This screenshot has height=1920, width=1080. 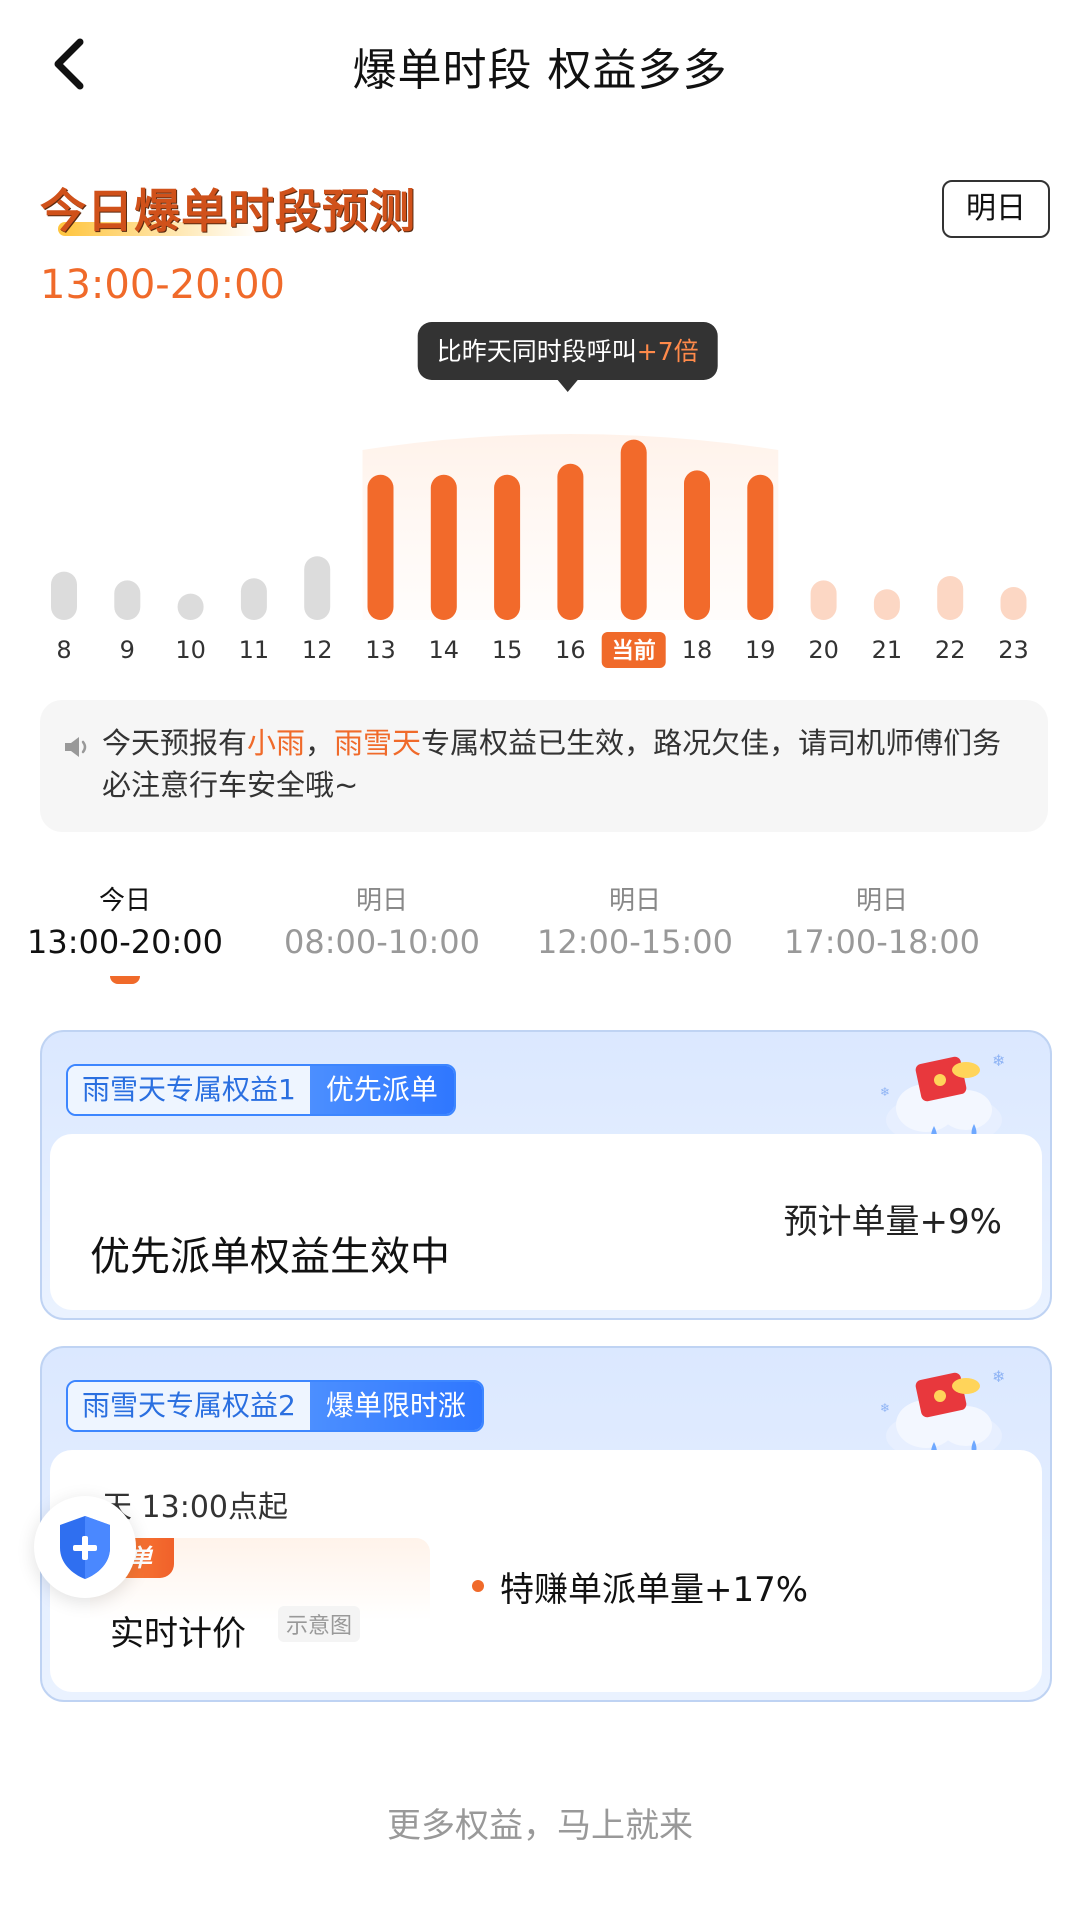 I want to click on tooltip-pointer, so click(x=567, y=386).